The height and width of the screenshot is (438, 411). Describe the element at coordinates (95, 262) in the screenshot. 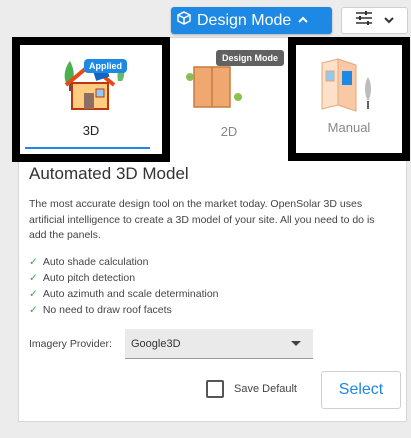

I see `feature-text: Auto shade calculation` at that location.